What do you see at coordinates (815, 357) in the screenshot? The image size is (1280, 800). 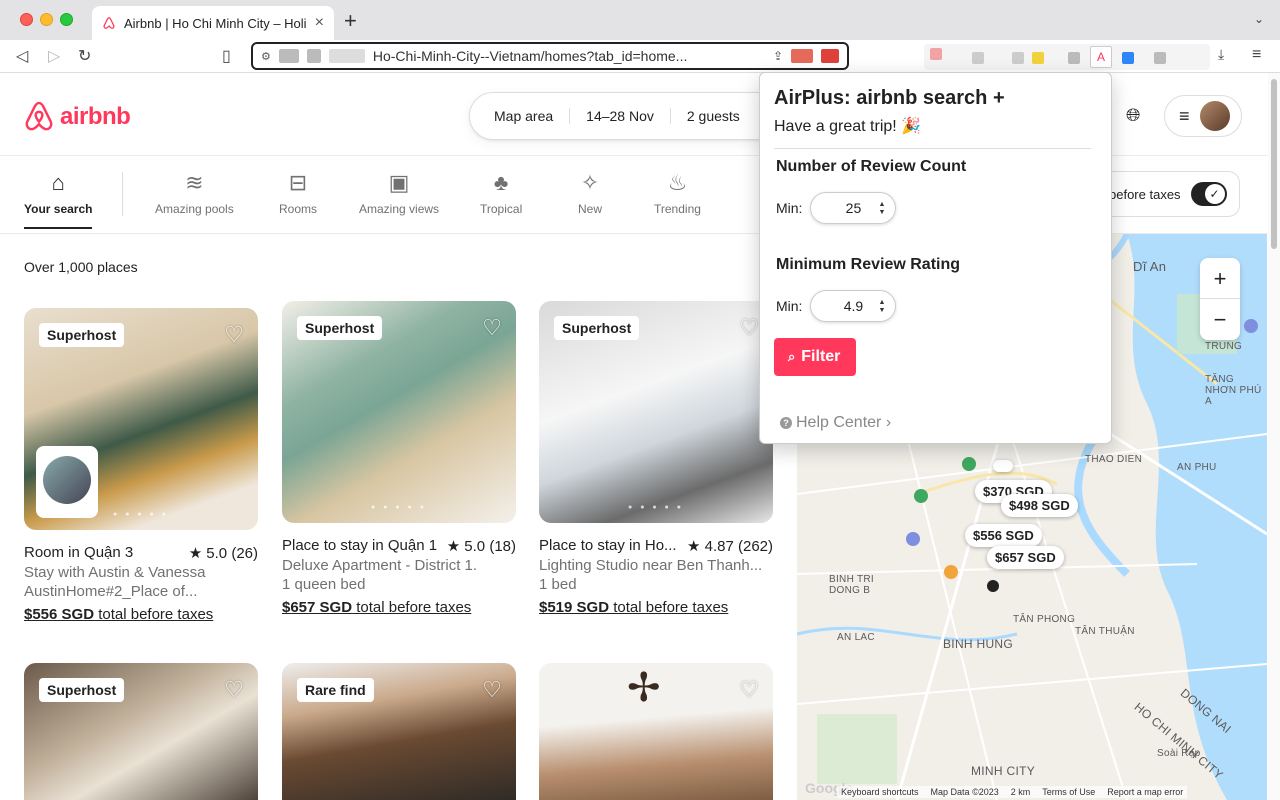 I see `filter-button: ⌕ Filter` at bounding box center [815, 357].